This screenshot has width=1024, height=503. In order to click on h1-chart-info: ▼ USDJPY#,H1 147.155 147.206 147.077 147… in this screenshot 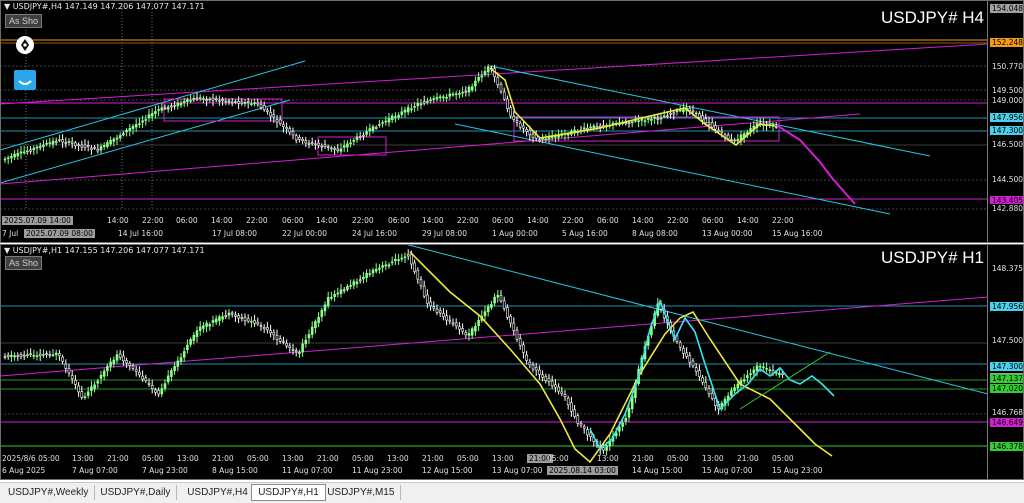, I will do `click(104, 250)`.